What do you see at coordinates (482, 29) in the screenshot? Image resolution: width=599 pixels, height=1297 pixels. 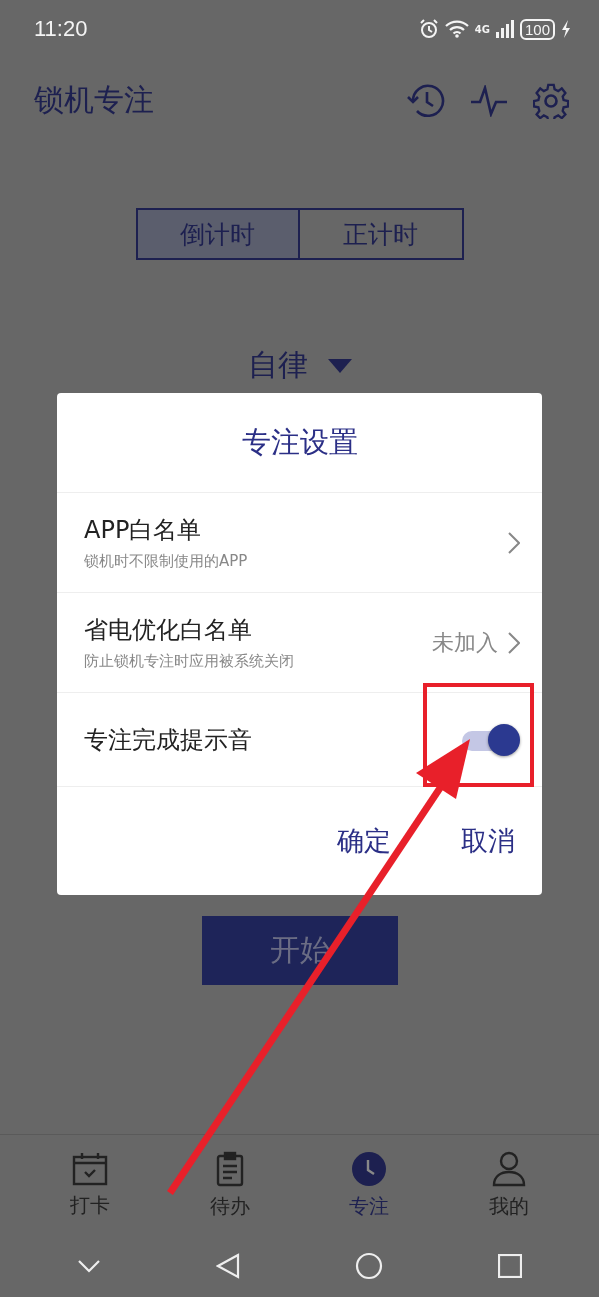 I see `network-type: 4G` at bounding box center [482, 29].